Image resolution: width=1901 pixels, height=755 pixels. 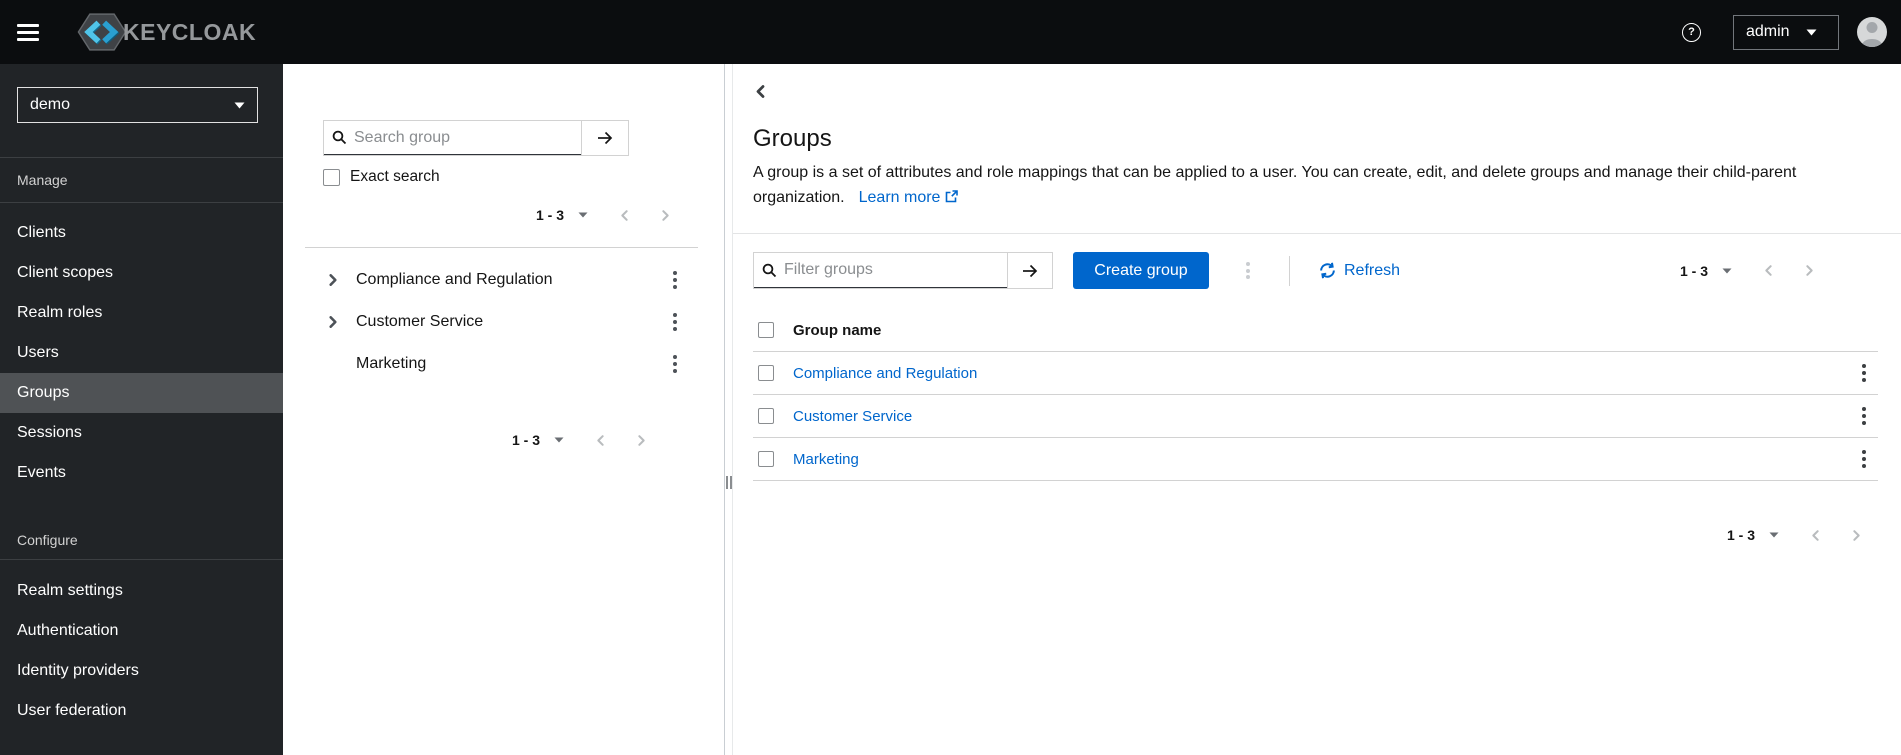 What do you see at coordinates (141, 591) in the screenshot?
I see `sidebar-item-realm-settings: Realm settings` at bounding box center [141, 591].